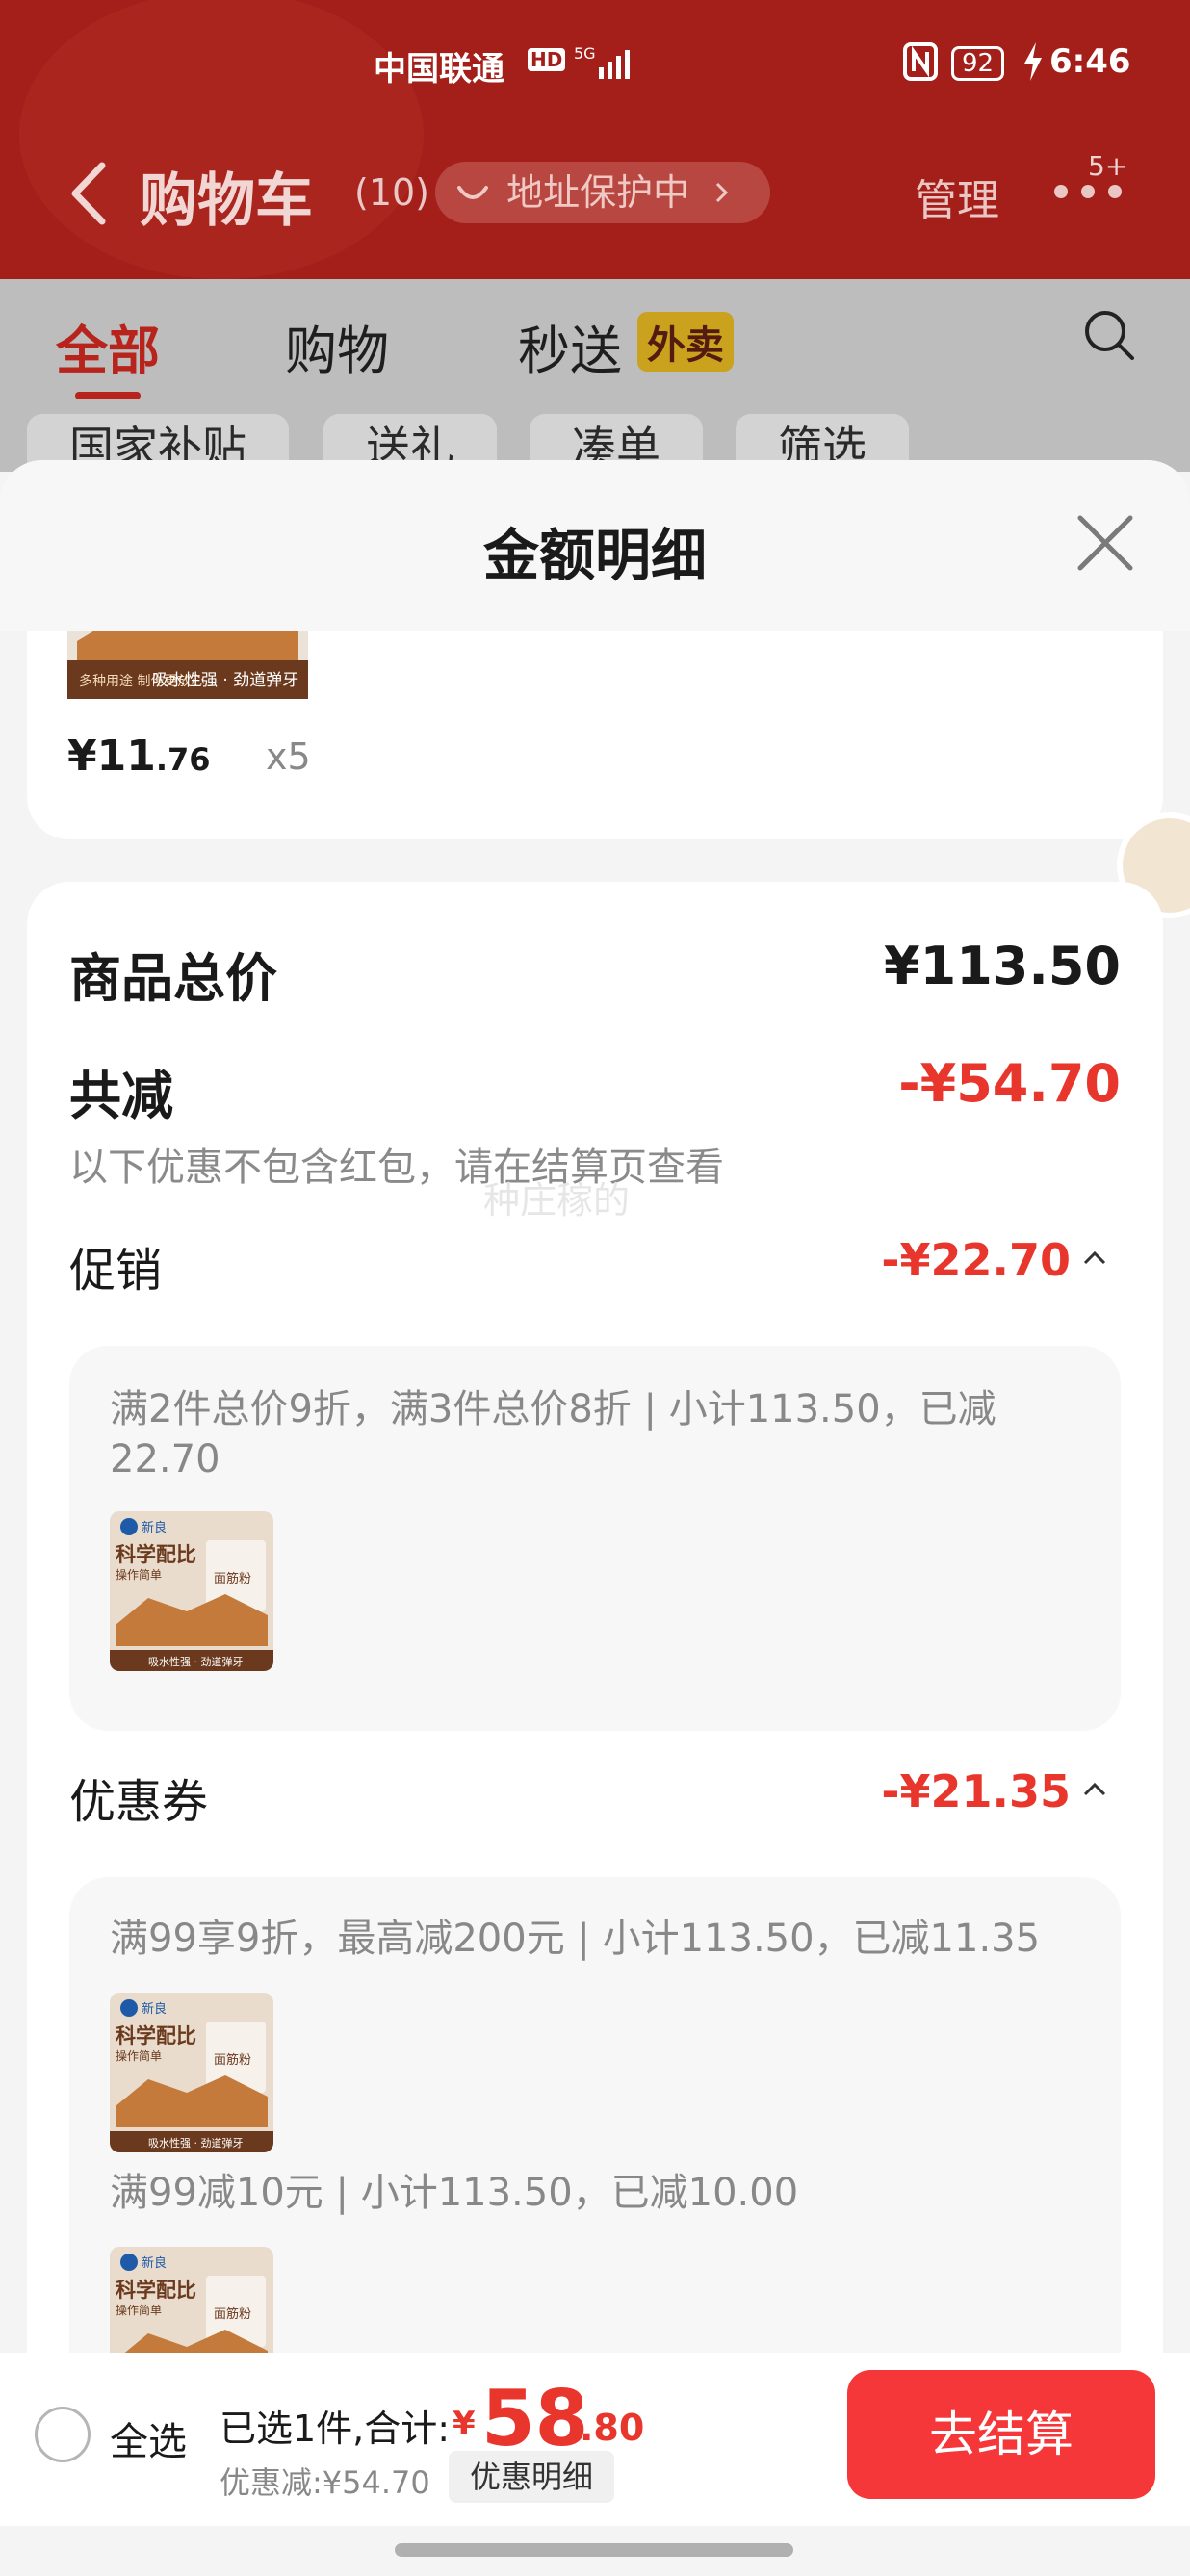 This screenshot has width=1190, height=2576. What do you see at coordinates (289, 756) in the screenshot?
I see `item-quantity: x5` at bounding box center [289, 756].